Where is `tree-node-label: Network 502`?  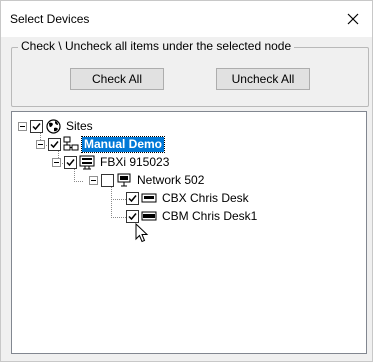 tree-node-label: Network 502 is located at coordinates (171, 179).